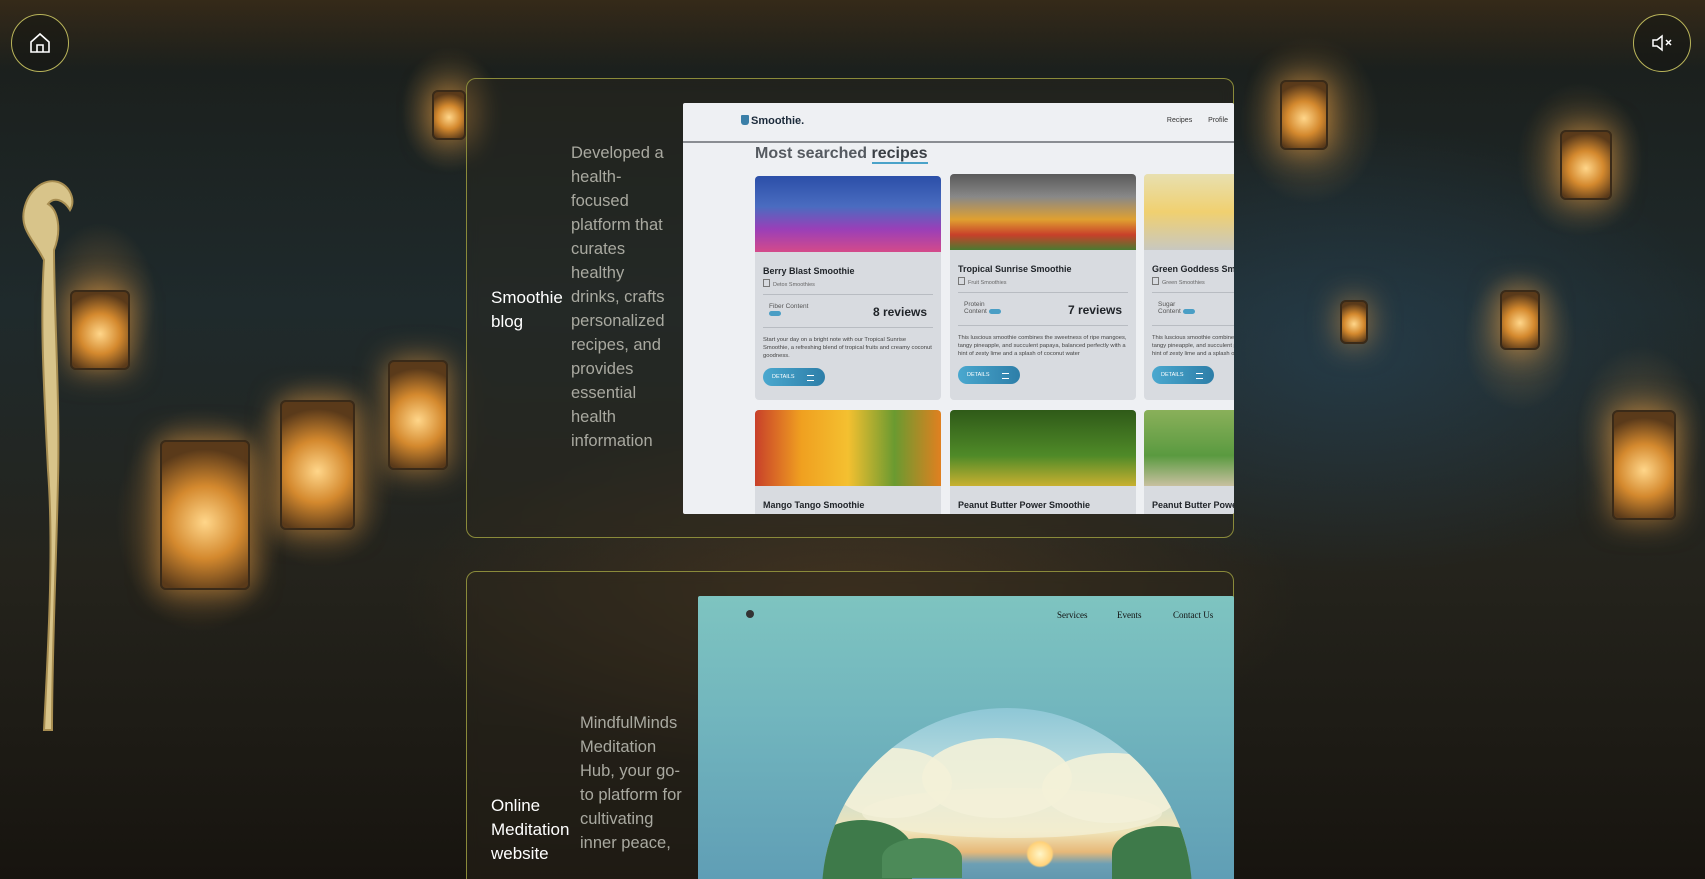 This screenshot has height=879, width=1705. What do you see at coordinates (958, 123) in the screenshot?
I see `preview-navbar: Smoothie. Recipes Profile` at bounding box center [958, 123].